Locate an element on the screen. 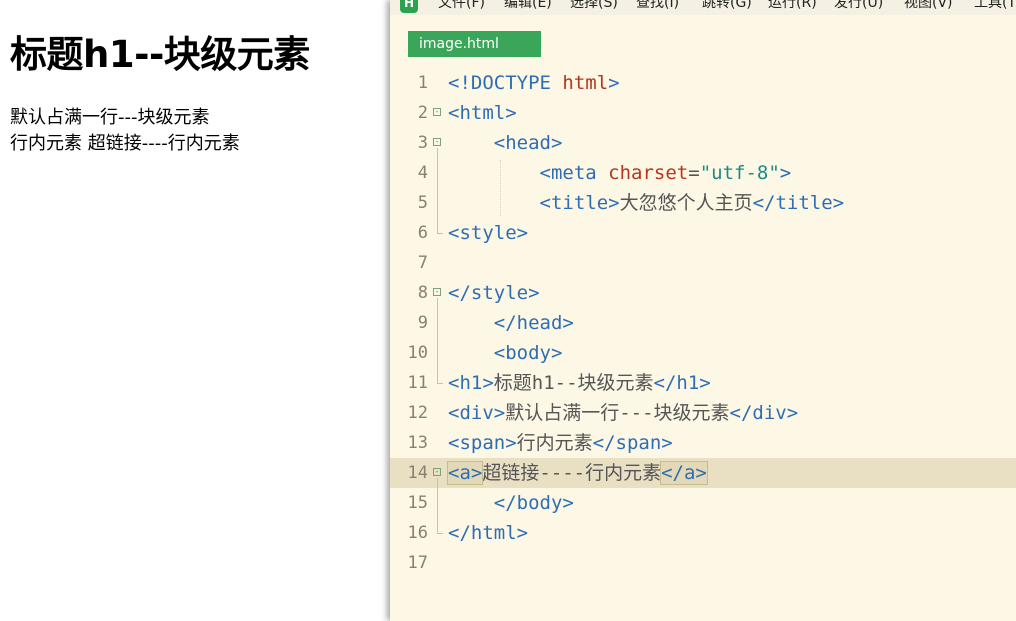 Image resolution: width=1016 pixels, height=621 pixels. line-number: 4 is located at coordinates (422, 173).